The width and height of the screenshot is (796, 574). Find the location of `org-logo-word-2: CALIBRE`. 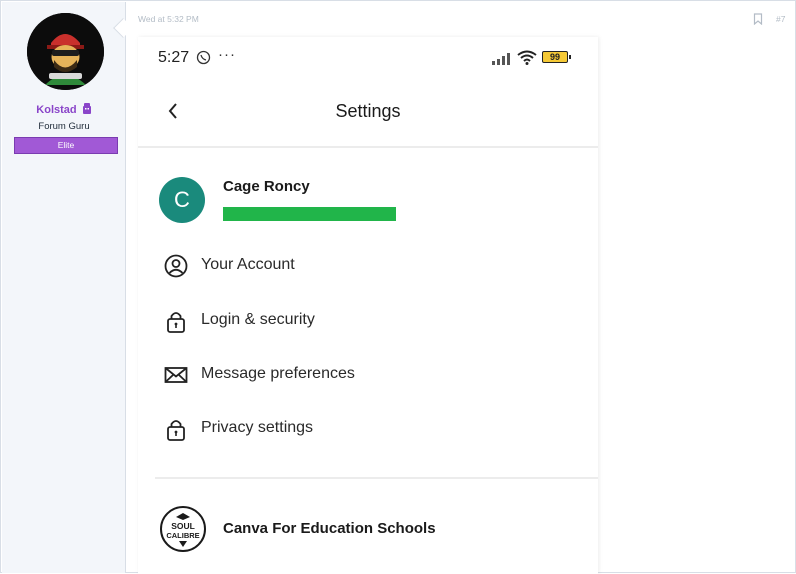

org-logo-word-2: CALIBRE is located at coordinates (182, 535).